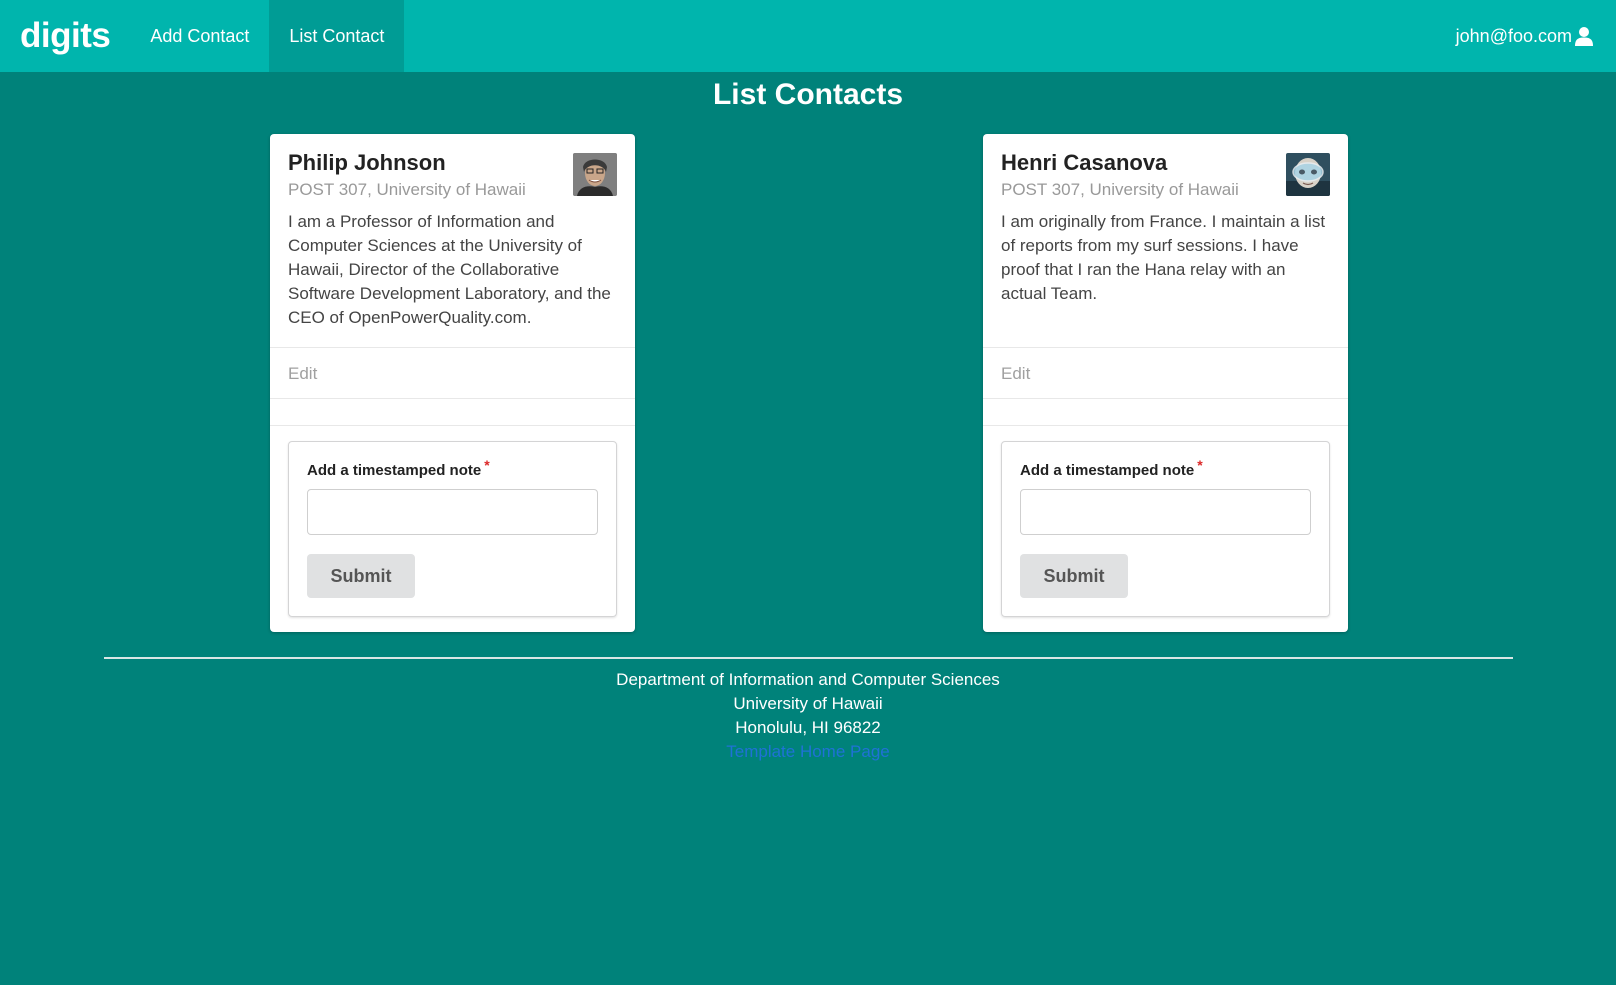  Describe the element at coordinates (808, 658) in the screenshot. I see `footer-divider` at that location.